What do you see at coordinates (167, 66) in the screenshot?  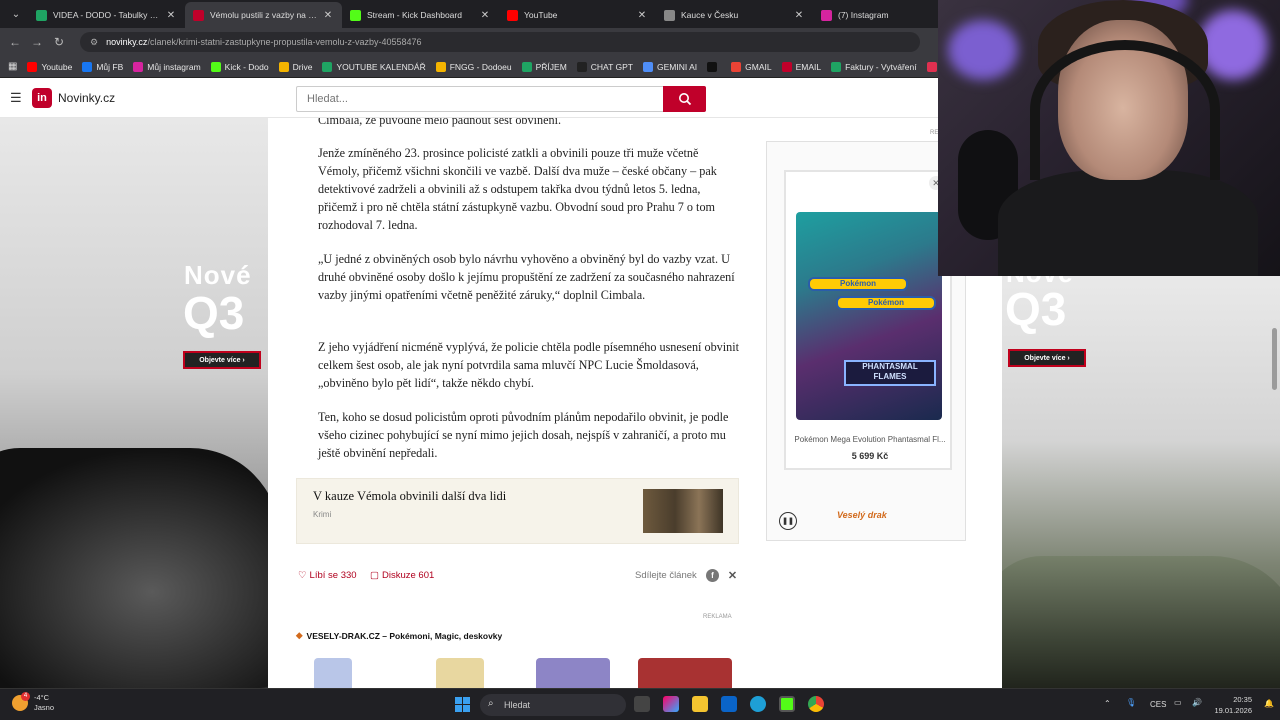 I see `bookmark-item: Můj instagram` at bounding box center [167, 66].